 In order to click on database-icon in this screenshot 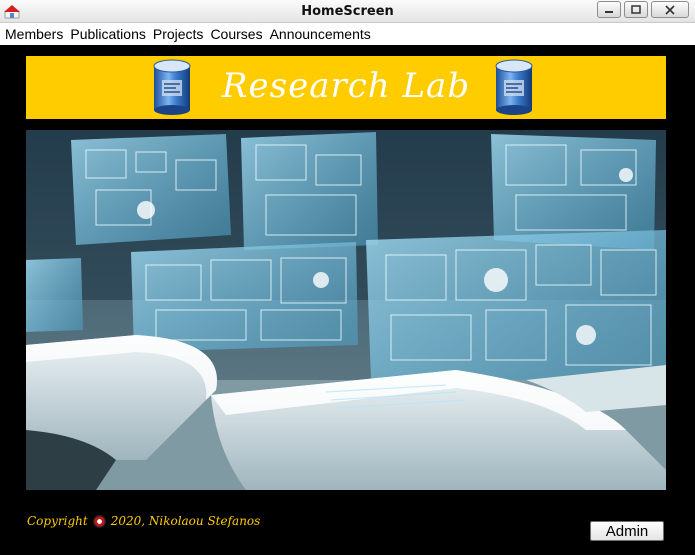, I will do `click(514, 87)`.